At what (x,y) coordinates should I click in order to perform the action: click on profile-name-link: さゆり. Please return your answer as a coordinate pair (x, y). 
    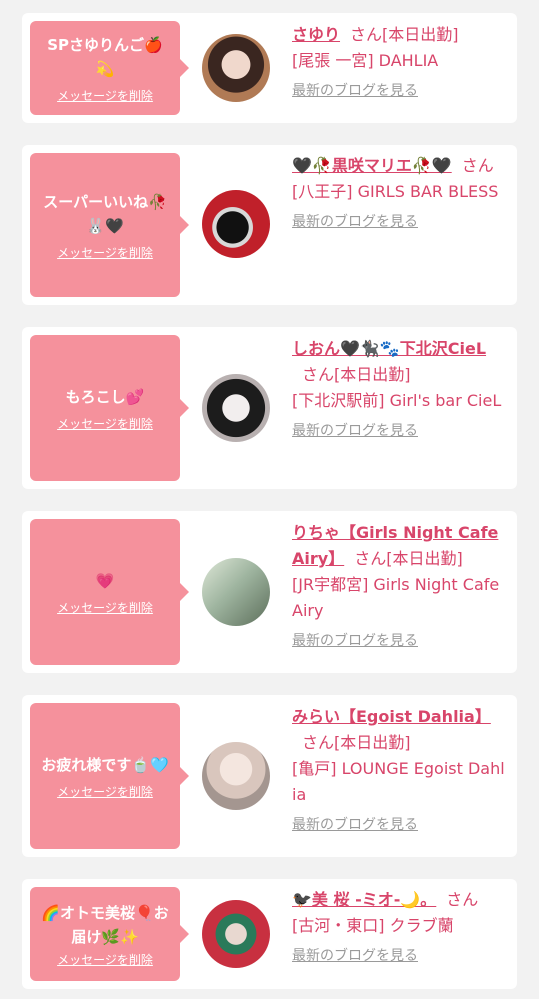
    Looking at the image, I should click on (316, 34).